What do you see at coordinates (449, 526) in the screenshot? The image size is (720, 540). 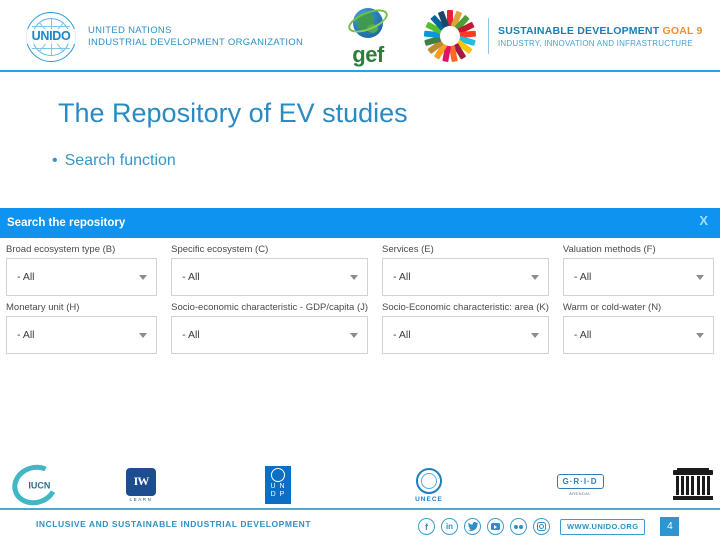 I see `linkedin-icon: in` at bounding box center [449, 526].